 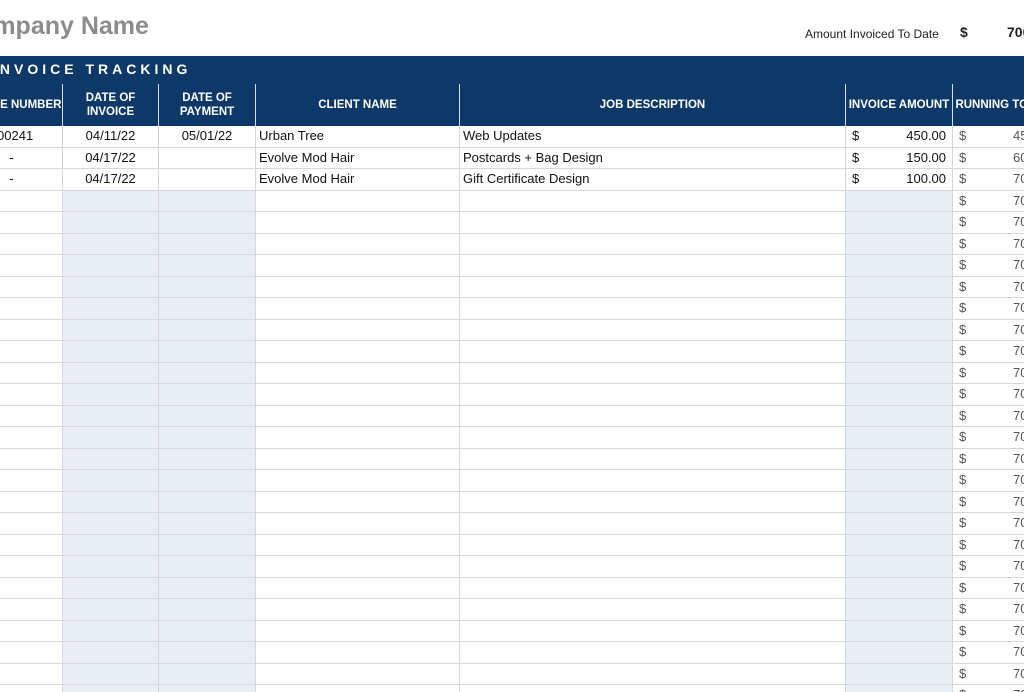 What do you see at coordinates (31, 137) in the screenshot?
I see `cell-invoice-number: 000241` at bounding box center [31, 137].